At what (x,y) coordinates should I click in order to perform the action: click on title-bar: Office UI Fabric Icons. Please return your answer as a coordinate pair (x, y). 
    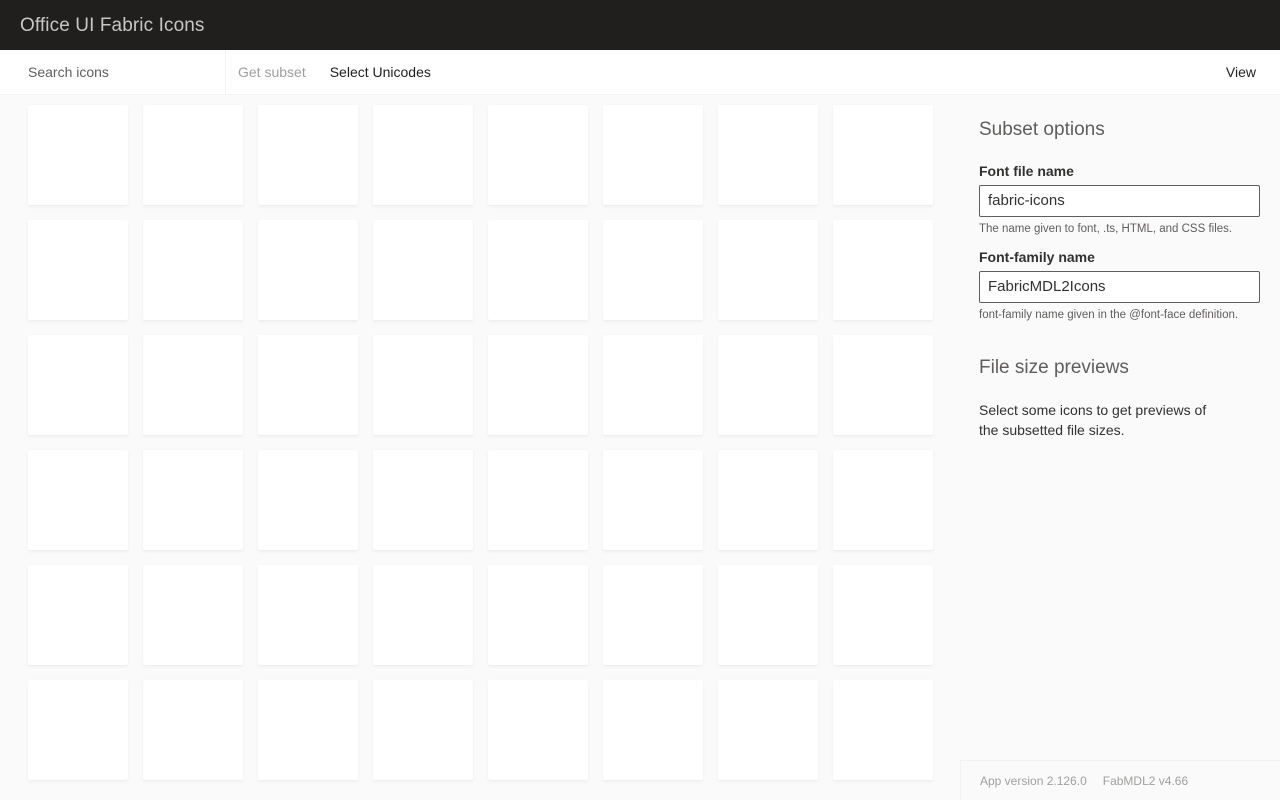
    Looking at the image, I should click on (640, 25).